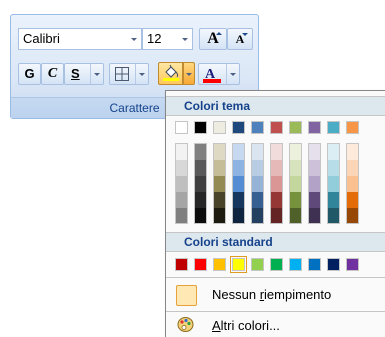 The width and height of the screenshot is (385, 337). Describe the element at coordinates (219, 33) in the screenshot. I see `up-arrow-icon` at that location.